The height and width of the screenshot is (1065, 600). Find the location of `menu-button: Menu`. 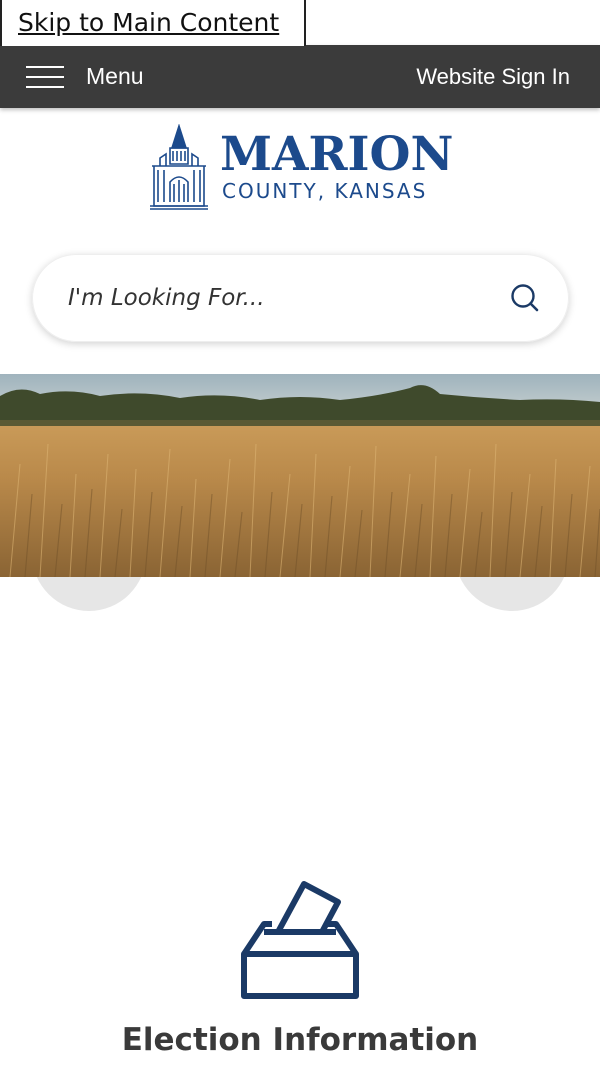

menu-button: Menu is located at coordinates (85, 76).